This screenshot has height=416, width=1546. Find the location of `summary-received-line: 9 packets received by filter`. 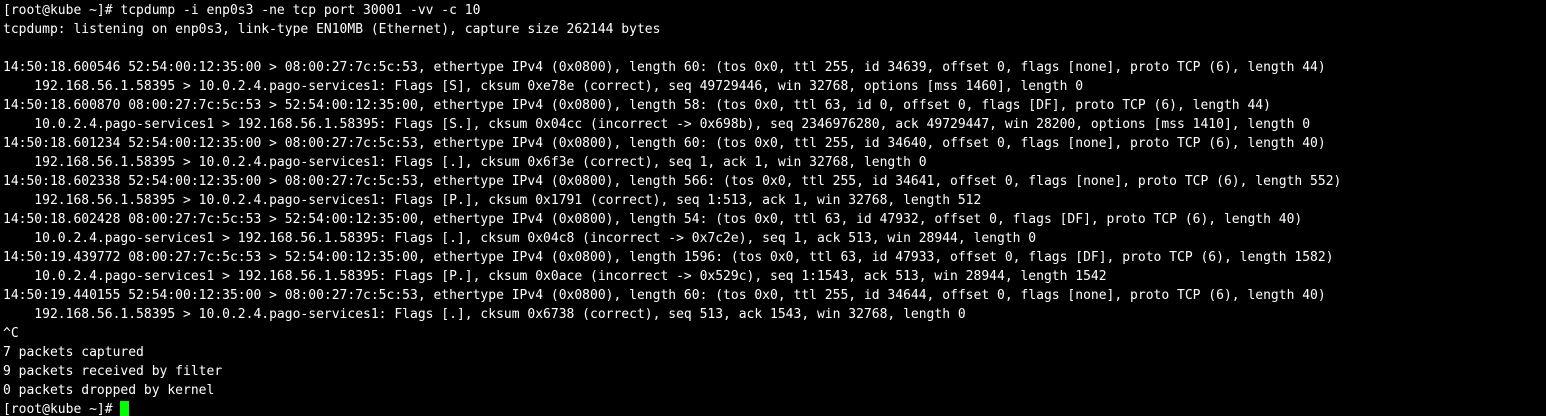

summary-received-line: 9 packets received by filter is located at coordinates (113, 371).